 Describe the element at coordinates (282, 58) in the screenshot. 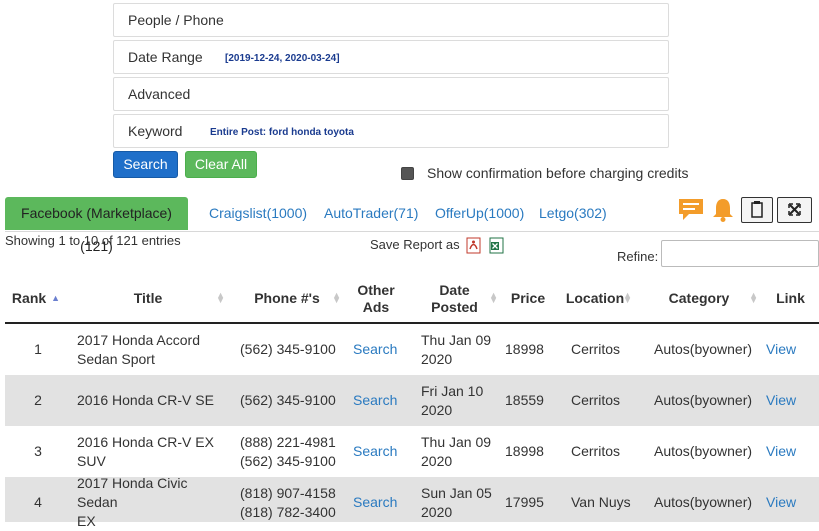

I see `filter-date-range-value: [2019-12-24, 2020-03-24]` at that location.